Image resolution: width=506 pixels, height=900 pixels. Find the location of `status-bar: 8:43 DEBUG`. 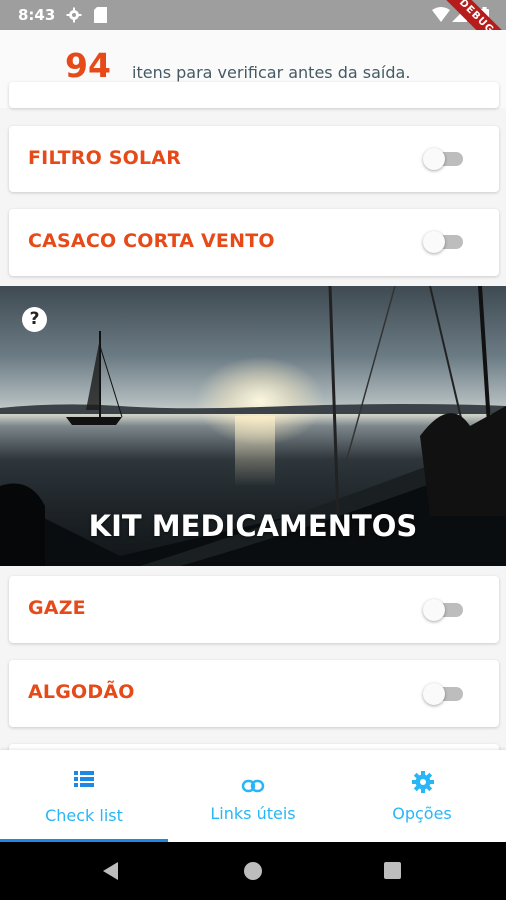

status-bar: 8:43 DEBUG is located at coordinates (253, 33).